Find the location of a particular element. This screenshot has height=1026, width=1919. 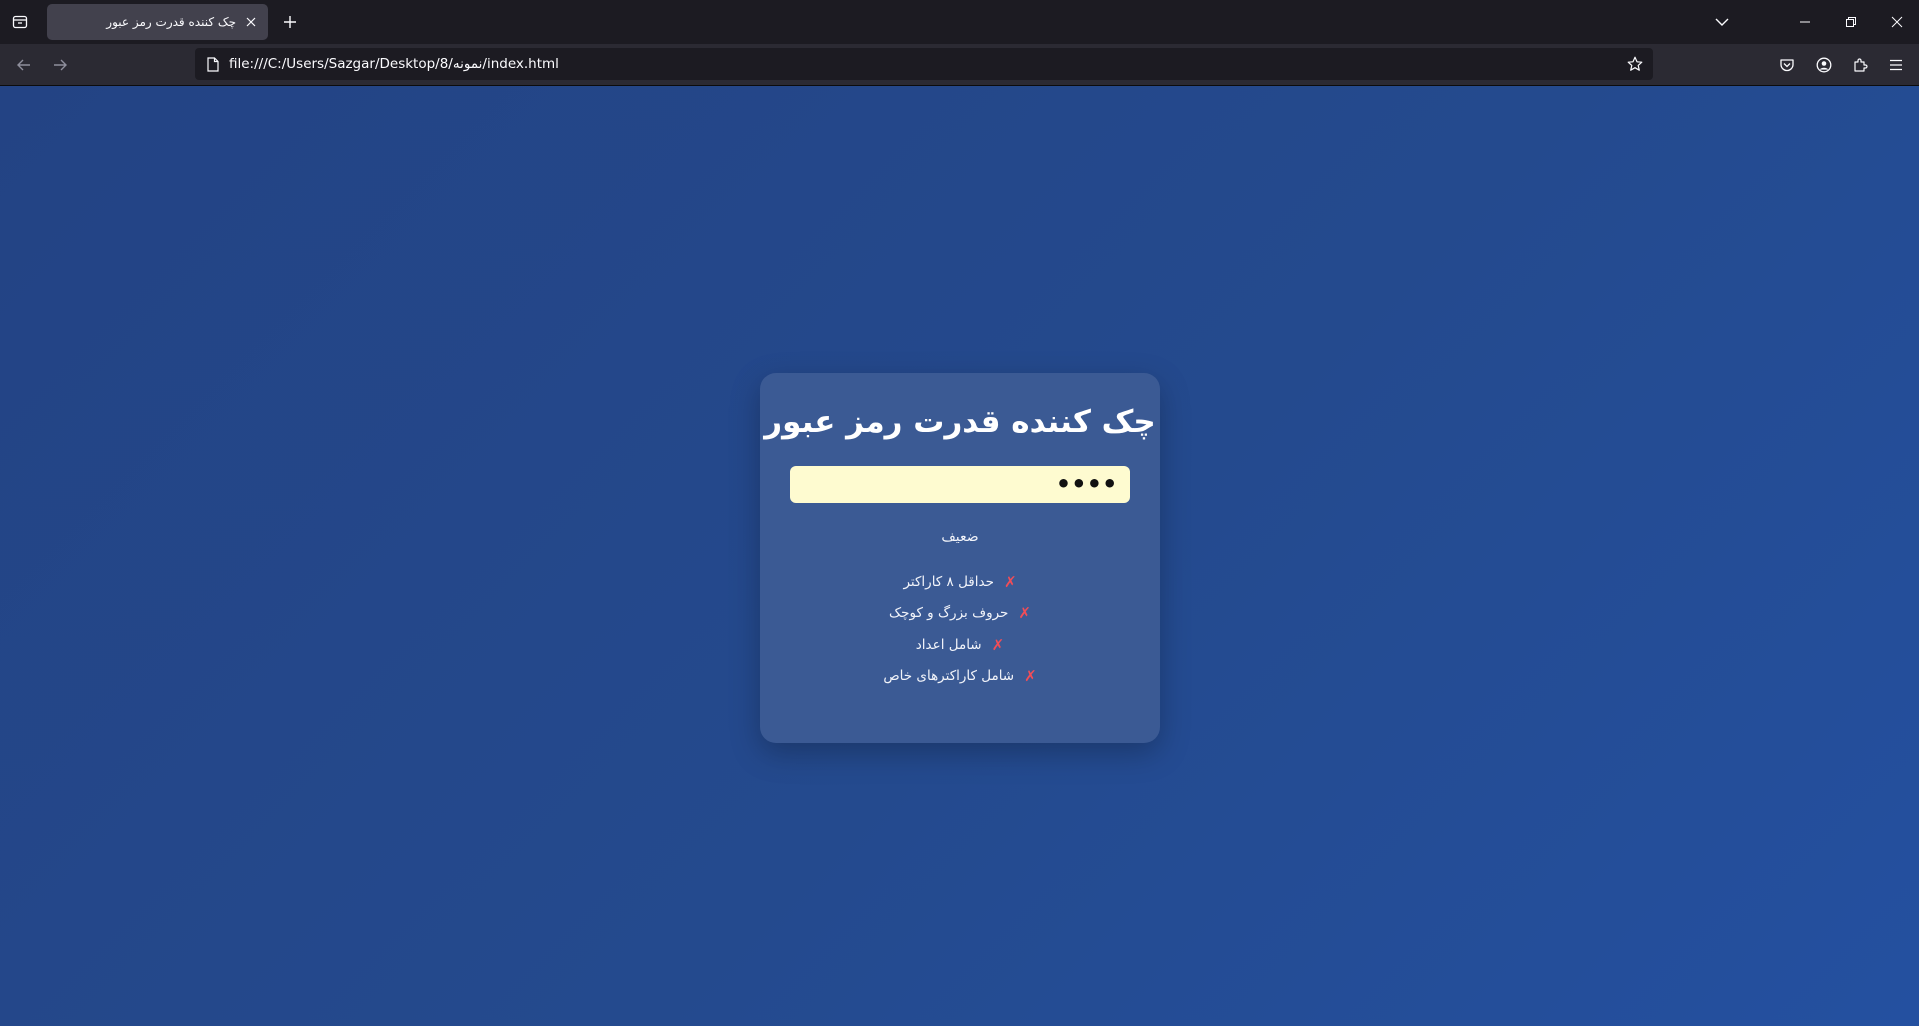

new-tab-icon is located at coordinates (290, 22).